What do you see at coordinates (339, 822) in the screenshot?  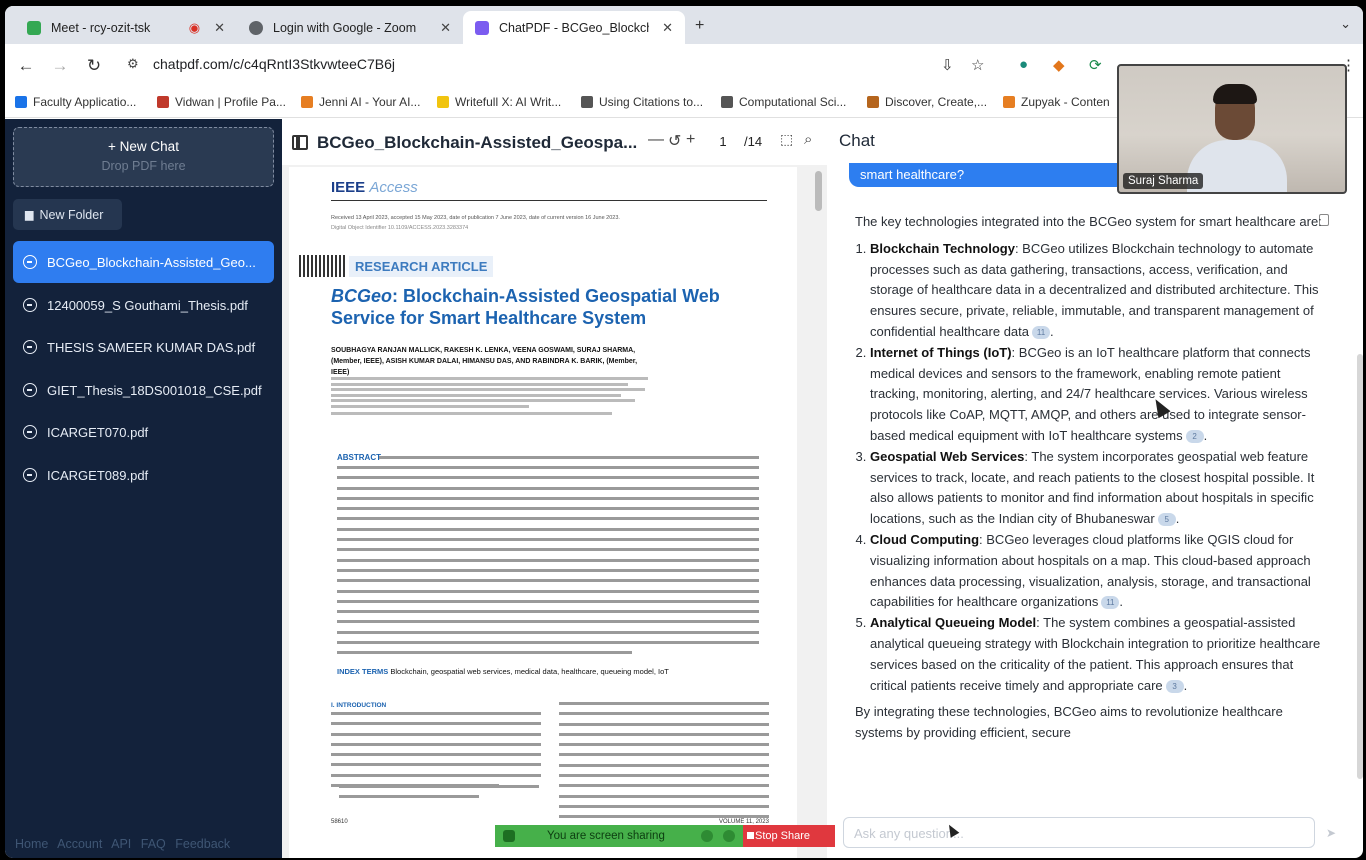 I see `page-number: 58610` at bounding box center [339, 822].